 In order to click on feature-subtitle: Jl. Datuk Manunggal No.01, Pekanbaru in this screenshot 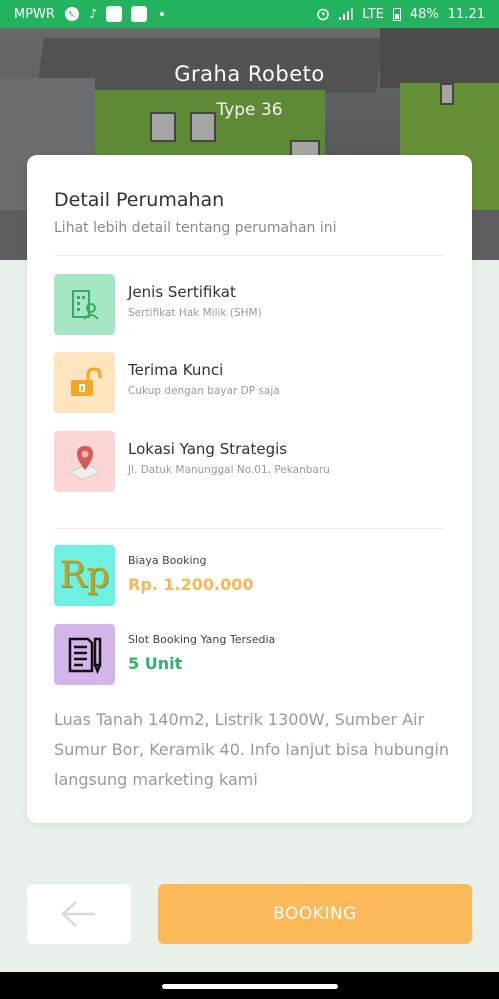, I will do `click(229, 470)`.